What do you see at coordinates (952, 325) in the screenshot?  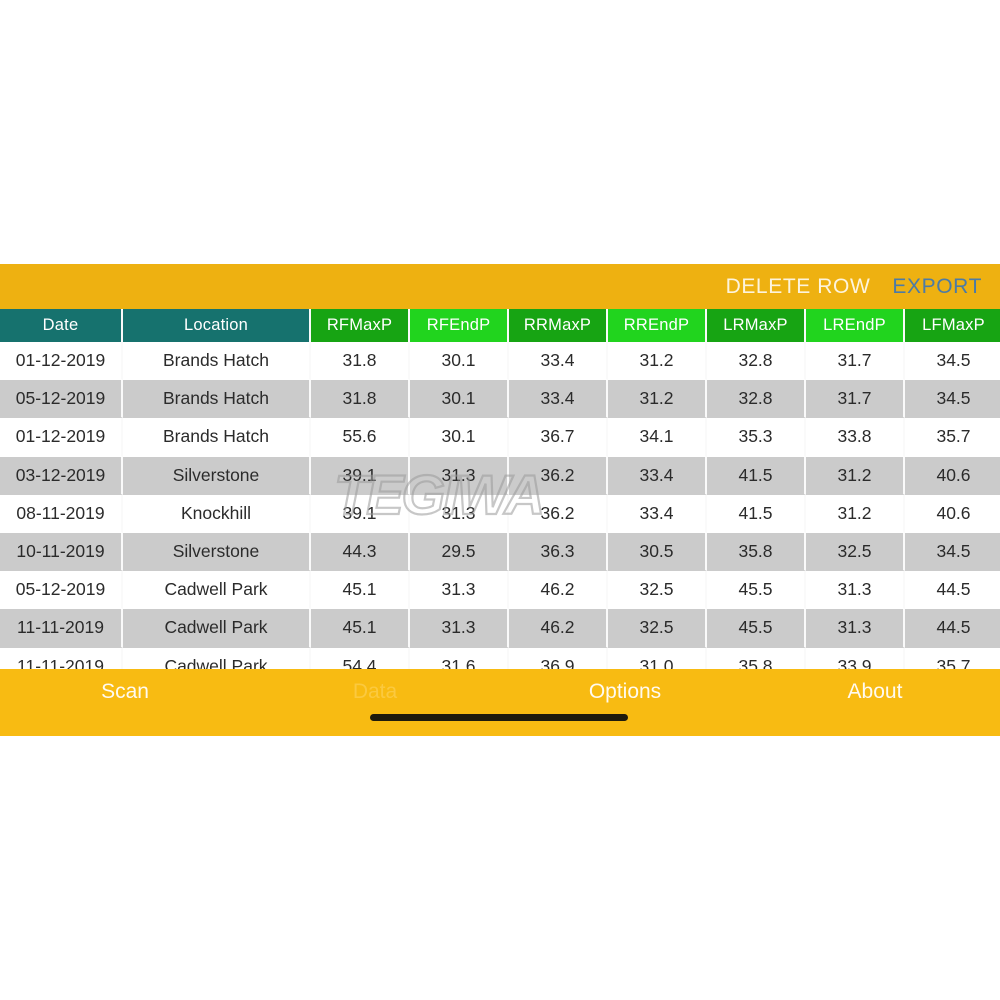 I see `column-header-lfmaxp: LFMaxP` at bounding box center [952, 325].